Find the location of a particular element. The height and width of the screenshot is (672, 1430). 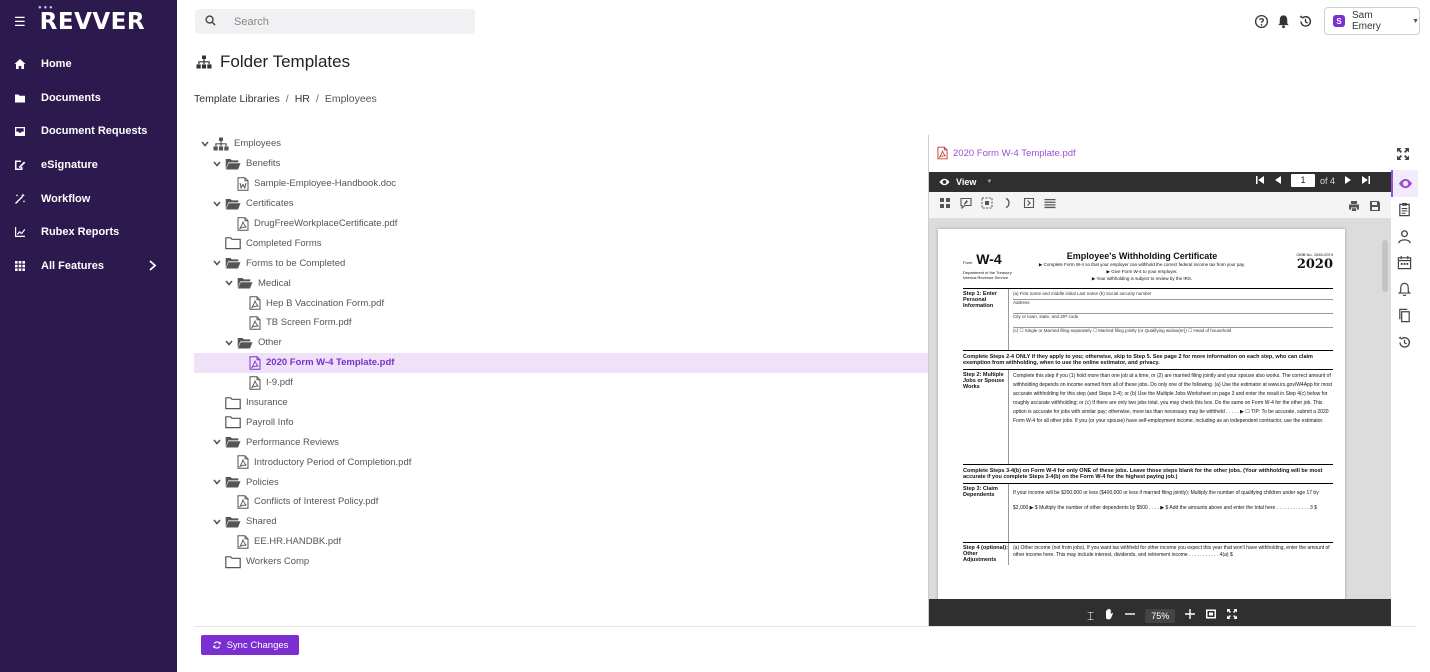

tree-row-performance-reviews: Performance Reviews is located at coordinates (561, 442).